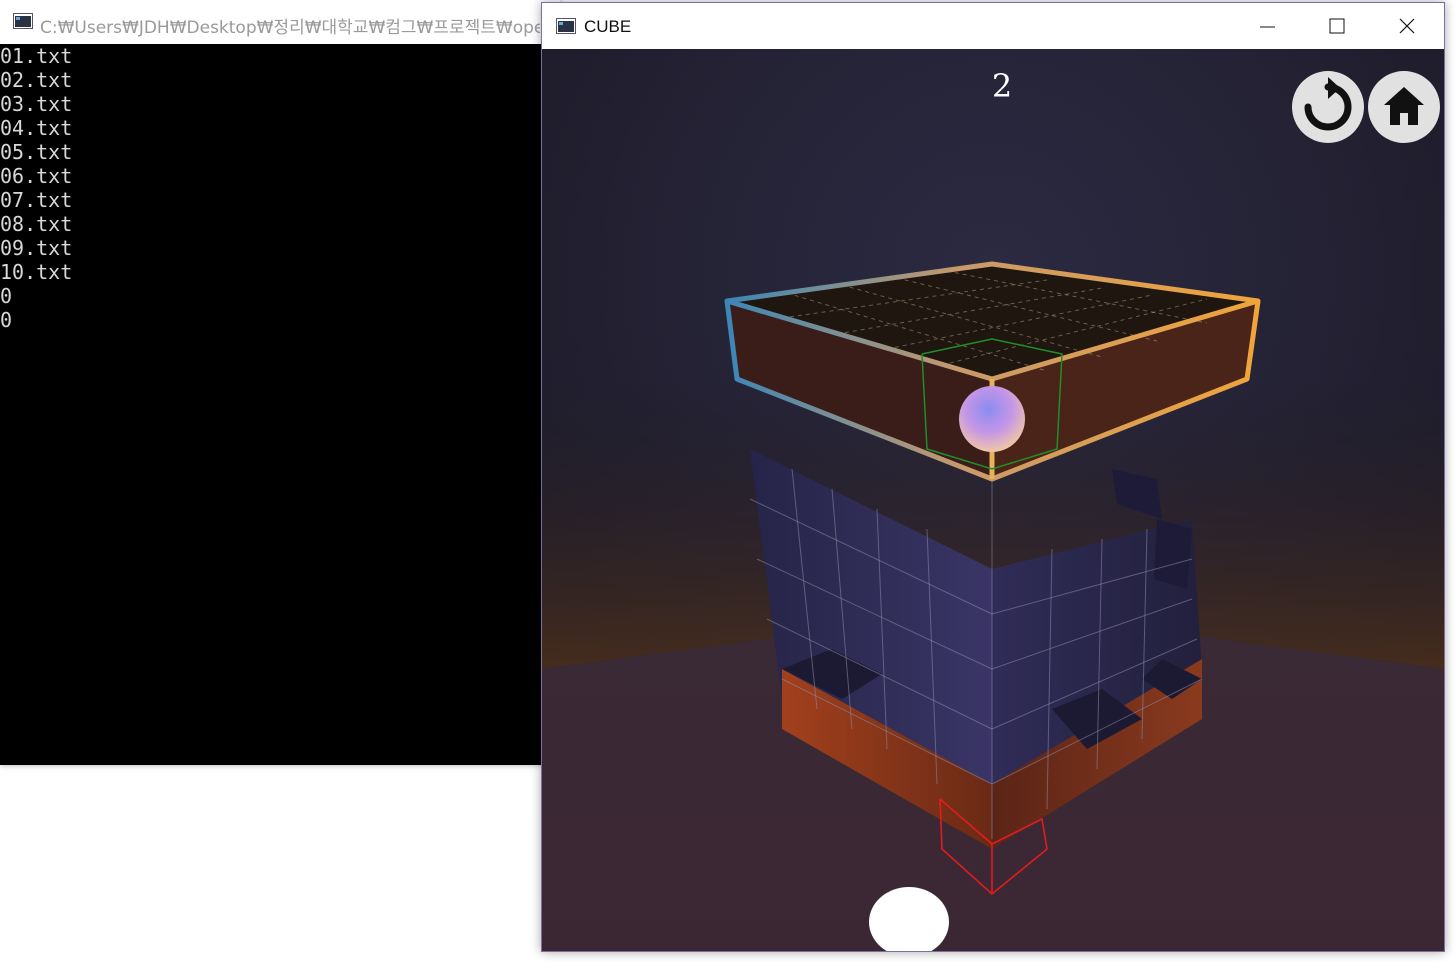 This screenshot has height=962, width=1455. Describe the element at coordinates (36, 104) in the screenshot. I see `console-line: 03.txt` at that location.